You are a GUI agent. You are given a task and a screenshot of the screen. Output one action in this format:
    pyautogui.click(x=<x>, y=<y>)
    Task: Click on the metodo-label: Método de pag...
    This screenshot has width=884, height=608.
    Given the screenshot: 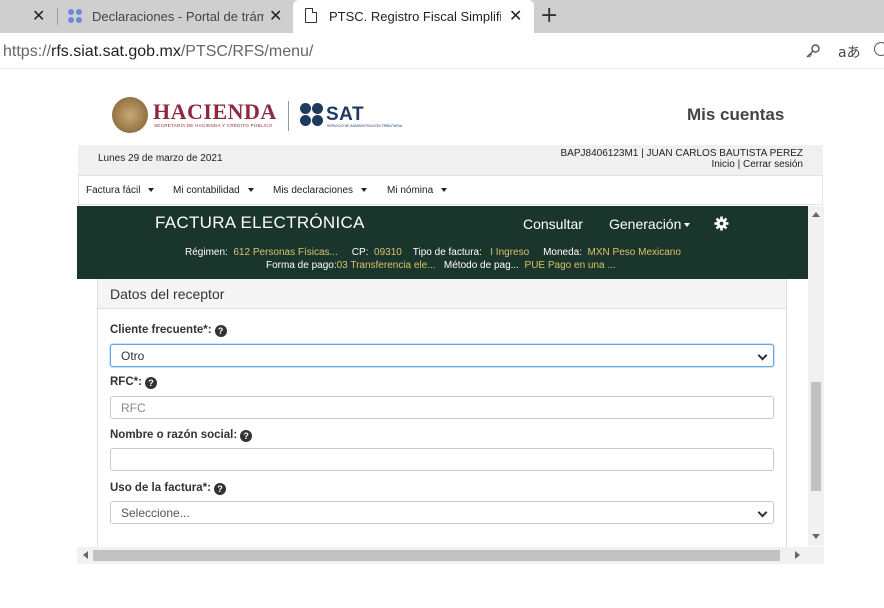 What is the action you would take?
    pyautogui.click(x=481, y=265)
    